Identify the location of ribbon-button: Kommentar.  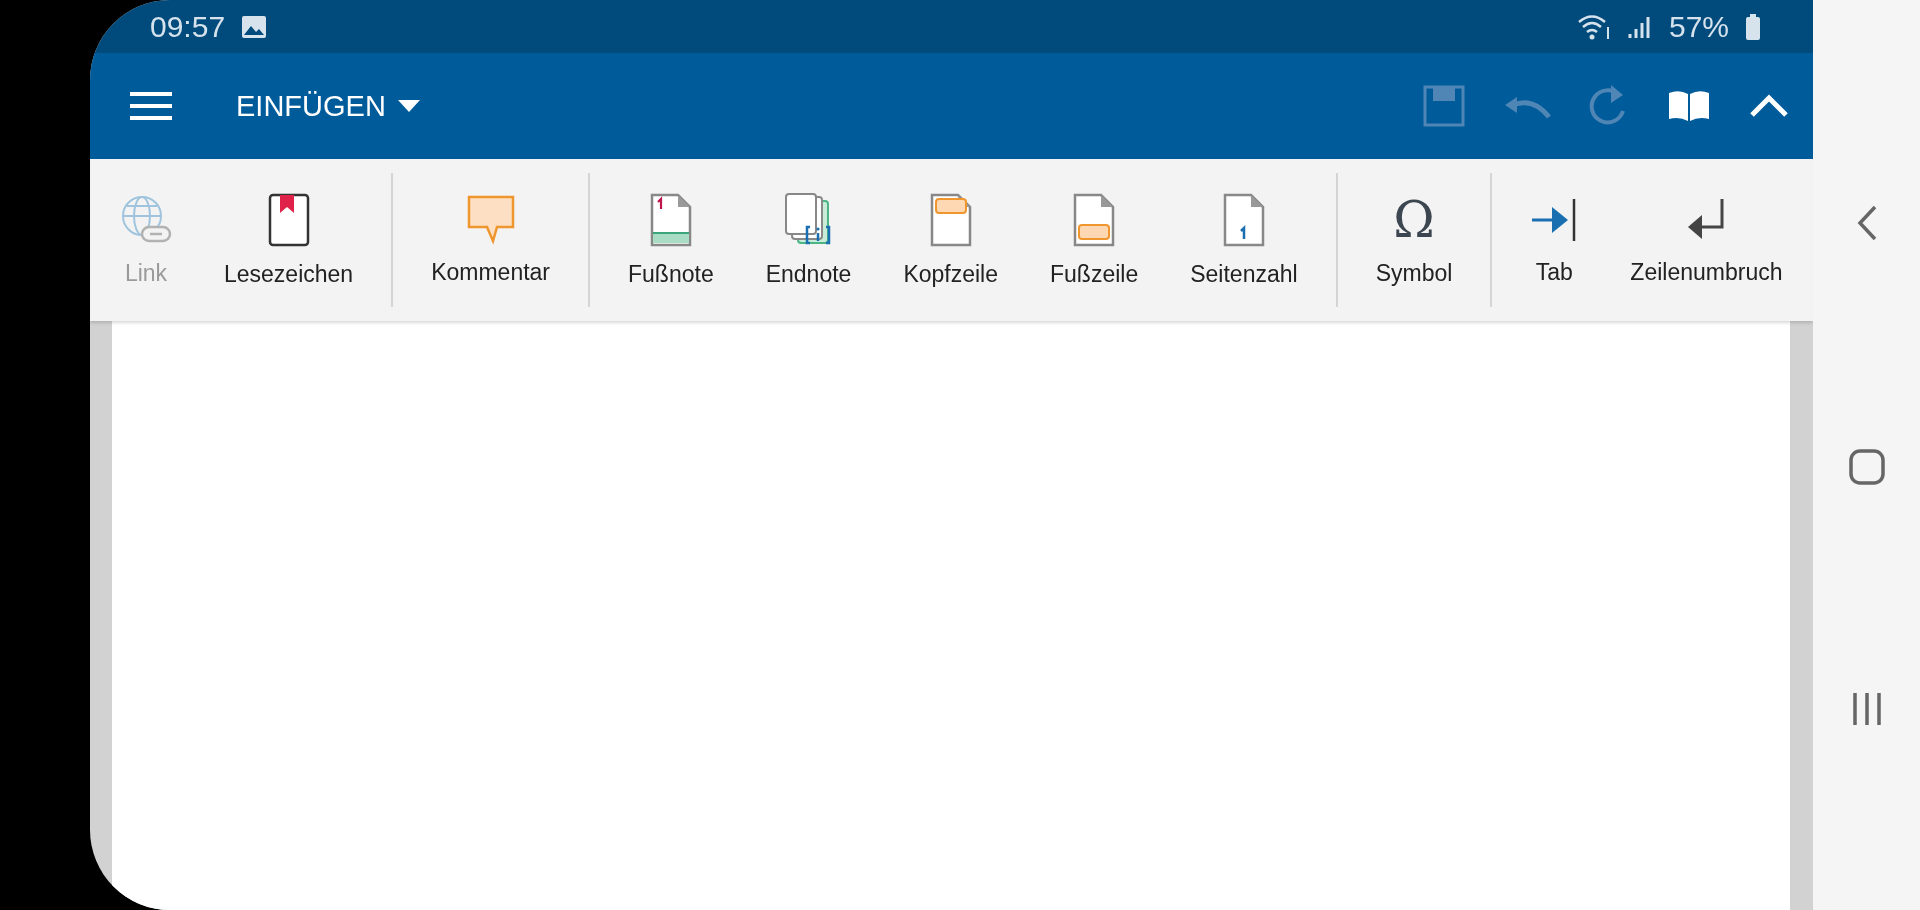
(491, 240).